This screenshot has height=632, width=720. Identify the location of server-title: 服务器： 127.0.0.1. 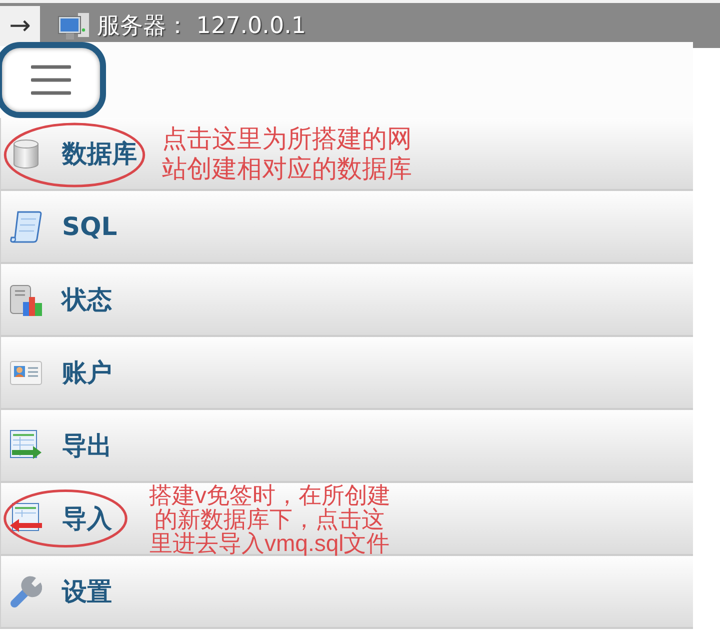
(201, 26).